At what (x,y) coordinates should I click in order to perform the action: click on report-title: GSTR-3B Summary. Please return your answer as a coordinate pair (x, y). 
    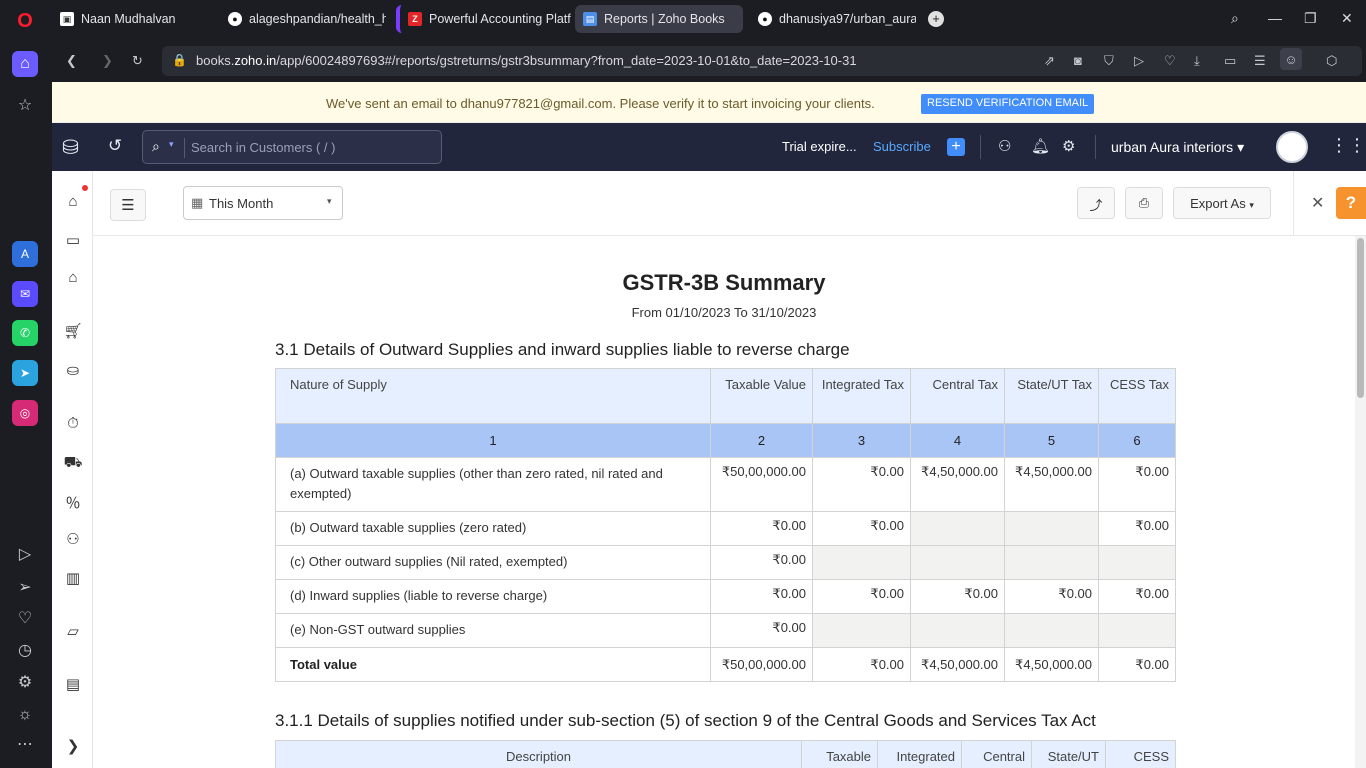
    Looking at the image, I should click on (724, 282).